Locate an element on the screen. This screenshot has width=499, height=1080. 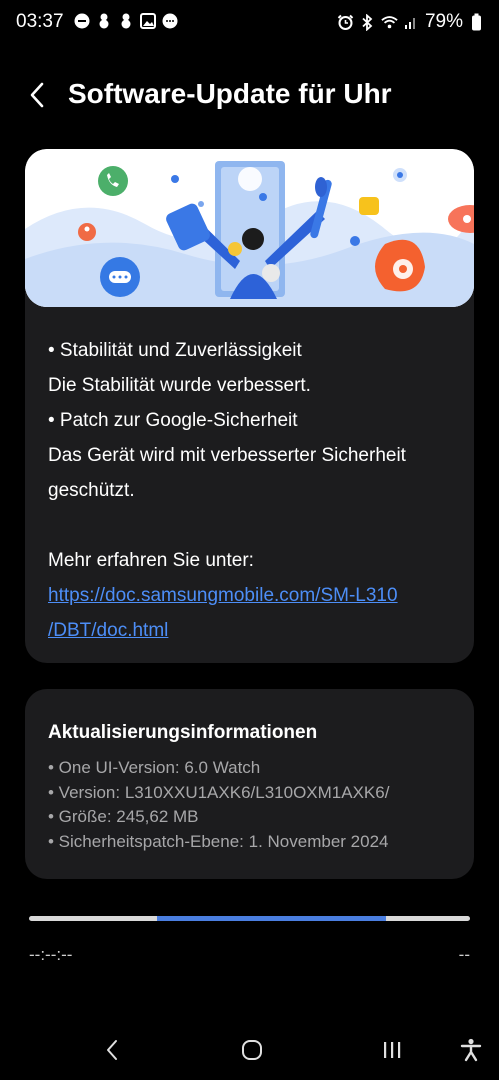
more-info-link: https://doc.samsungmobile.com/SM-L310 is located at coordinates (253, 595).